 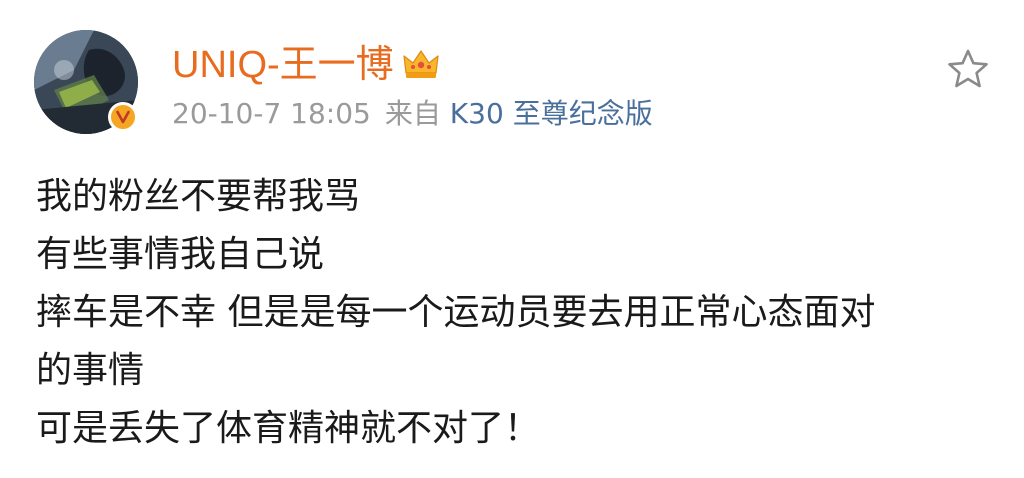 What do you see at coordinates (271, 113) in the screenshot?
I see `post-timestamp: 20-10-7 18:05` at bounding box center [271, 113].